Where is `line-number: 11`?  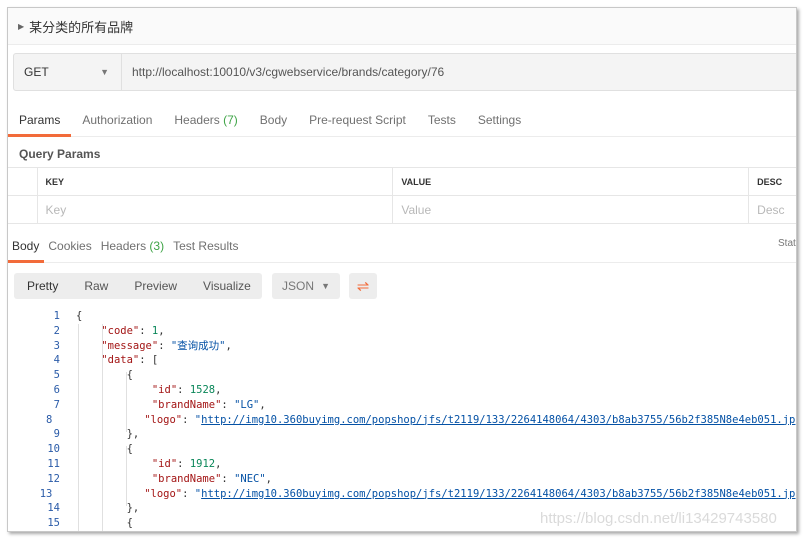
line-number: 11 is located at coordinates (53, 463).